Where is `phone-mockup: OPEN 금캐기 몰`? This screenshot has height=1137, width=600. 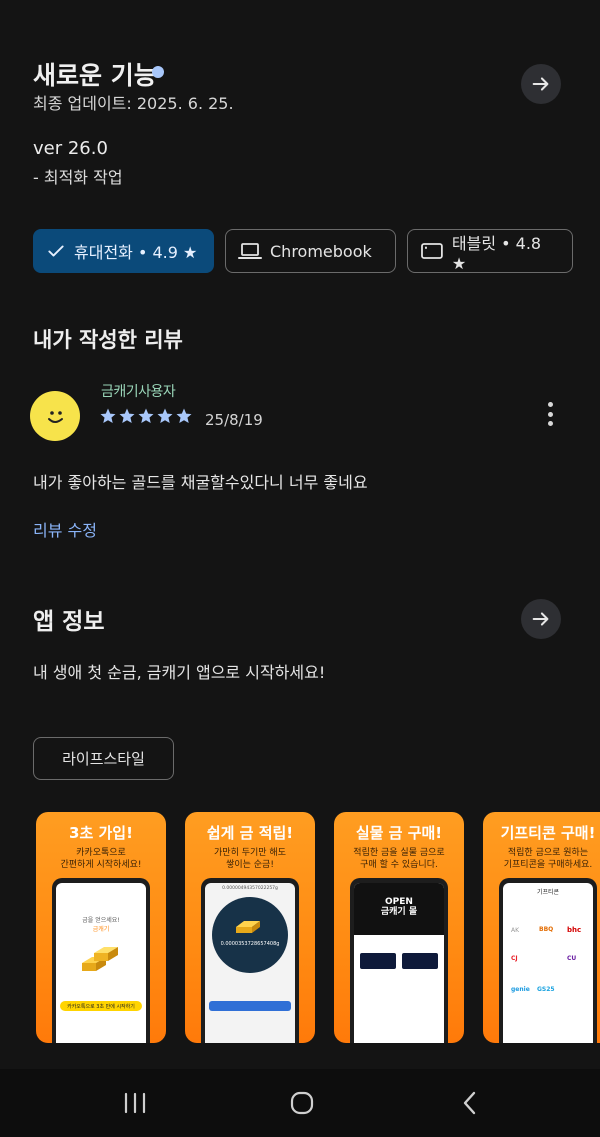
phone-mockup: OPEN 금캐기 몰 is located at coordinates (399, 960).